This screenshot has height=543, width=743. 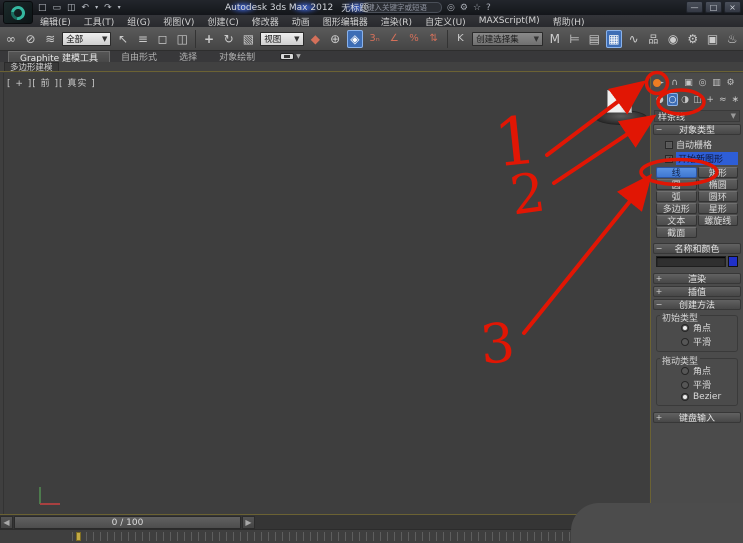 What do you see at coordinates (464, 8) in the screenshot?
I see `communication-center-icon: ⚙` at bounding box center [464, 8].